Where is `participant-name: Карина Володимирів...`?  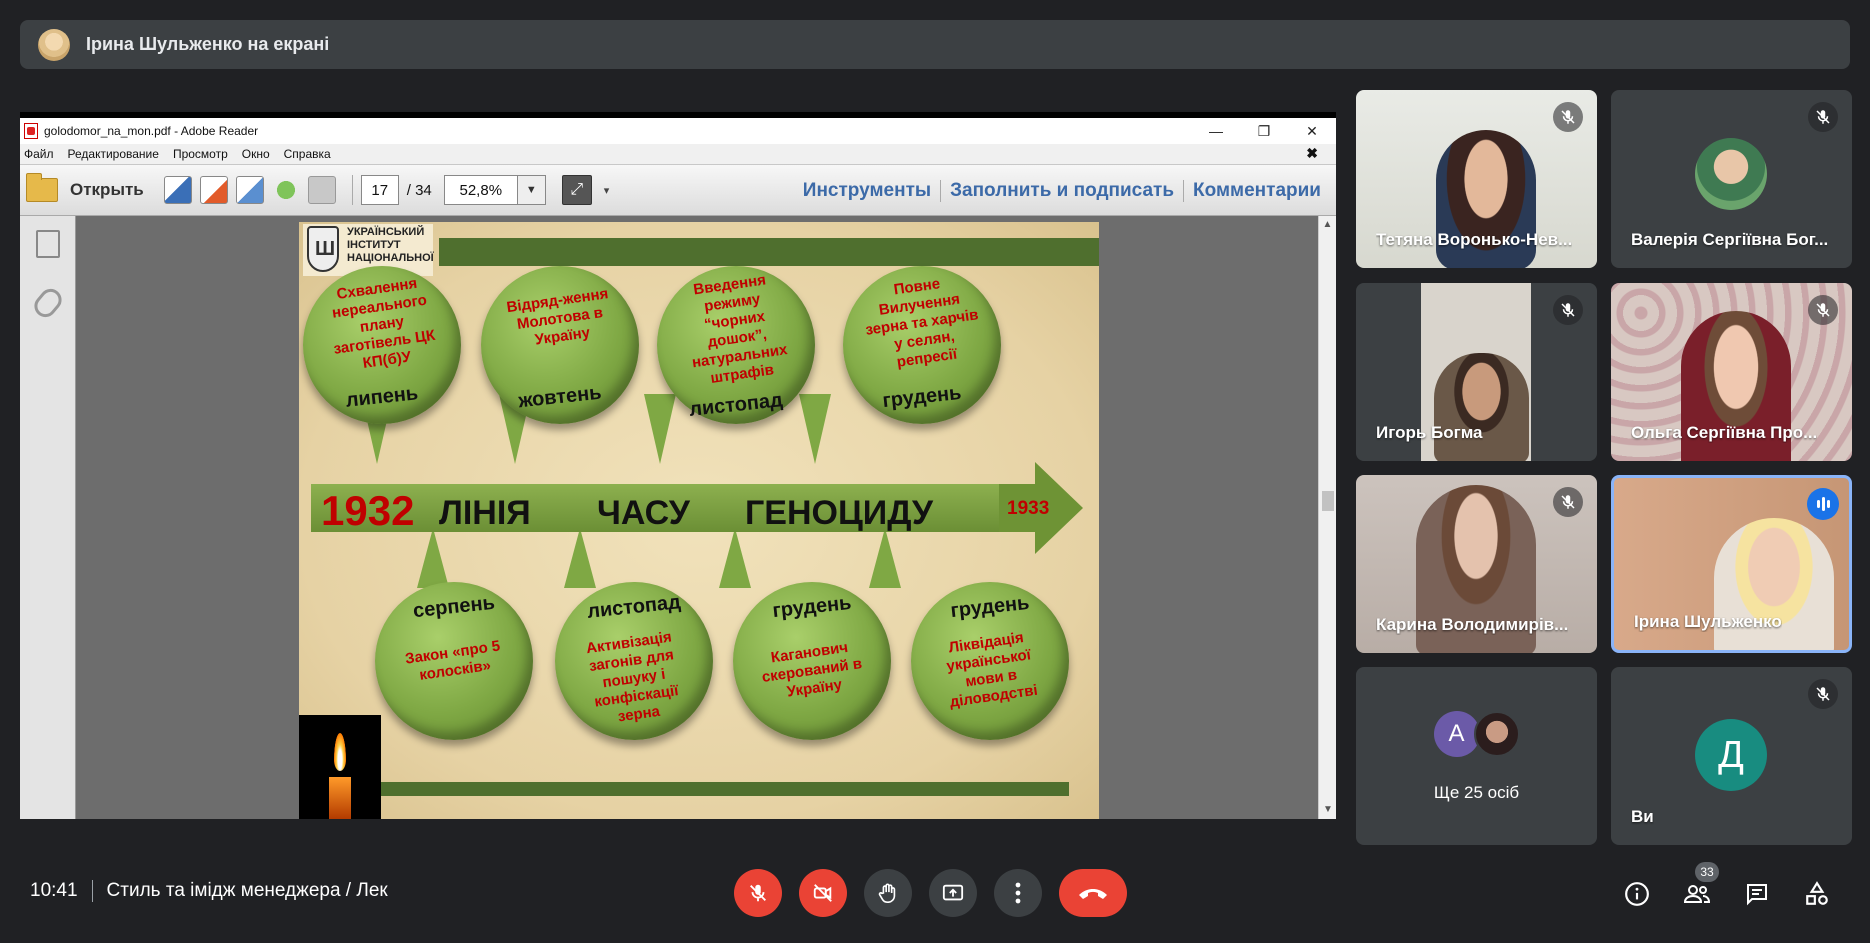
participant-name: Карина Володимирів... is located at coordinates (1472, 624).